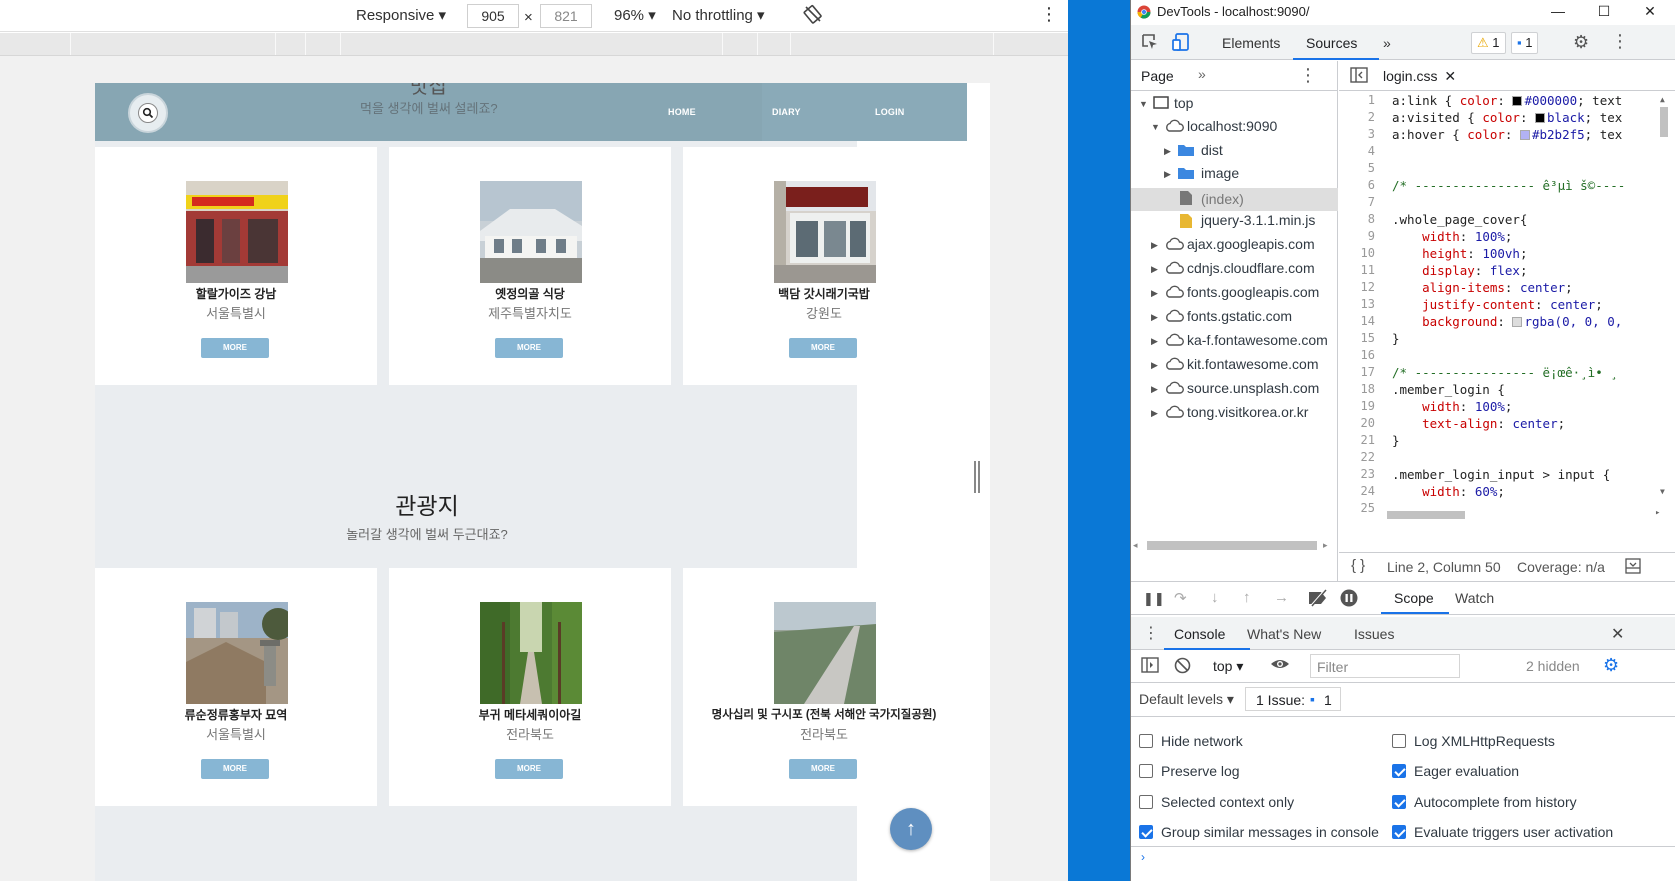  Describe the element at coordinates (1049, 14) in the screenshot. I see `more-options-icon: ⋮` at that location.